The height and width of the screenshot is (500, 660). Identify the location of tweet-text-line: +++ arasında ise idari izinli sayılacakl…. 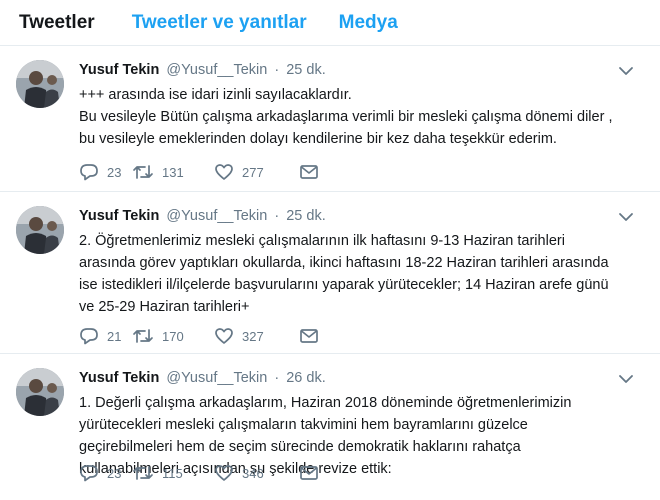
(215, 95).